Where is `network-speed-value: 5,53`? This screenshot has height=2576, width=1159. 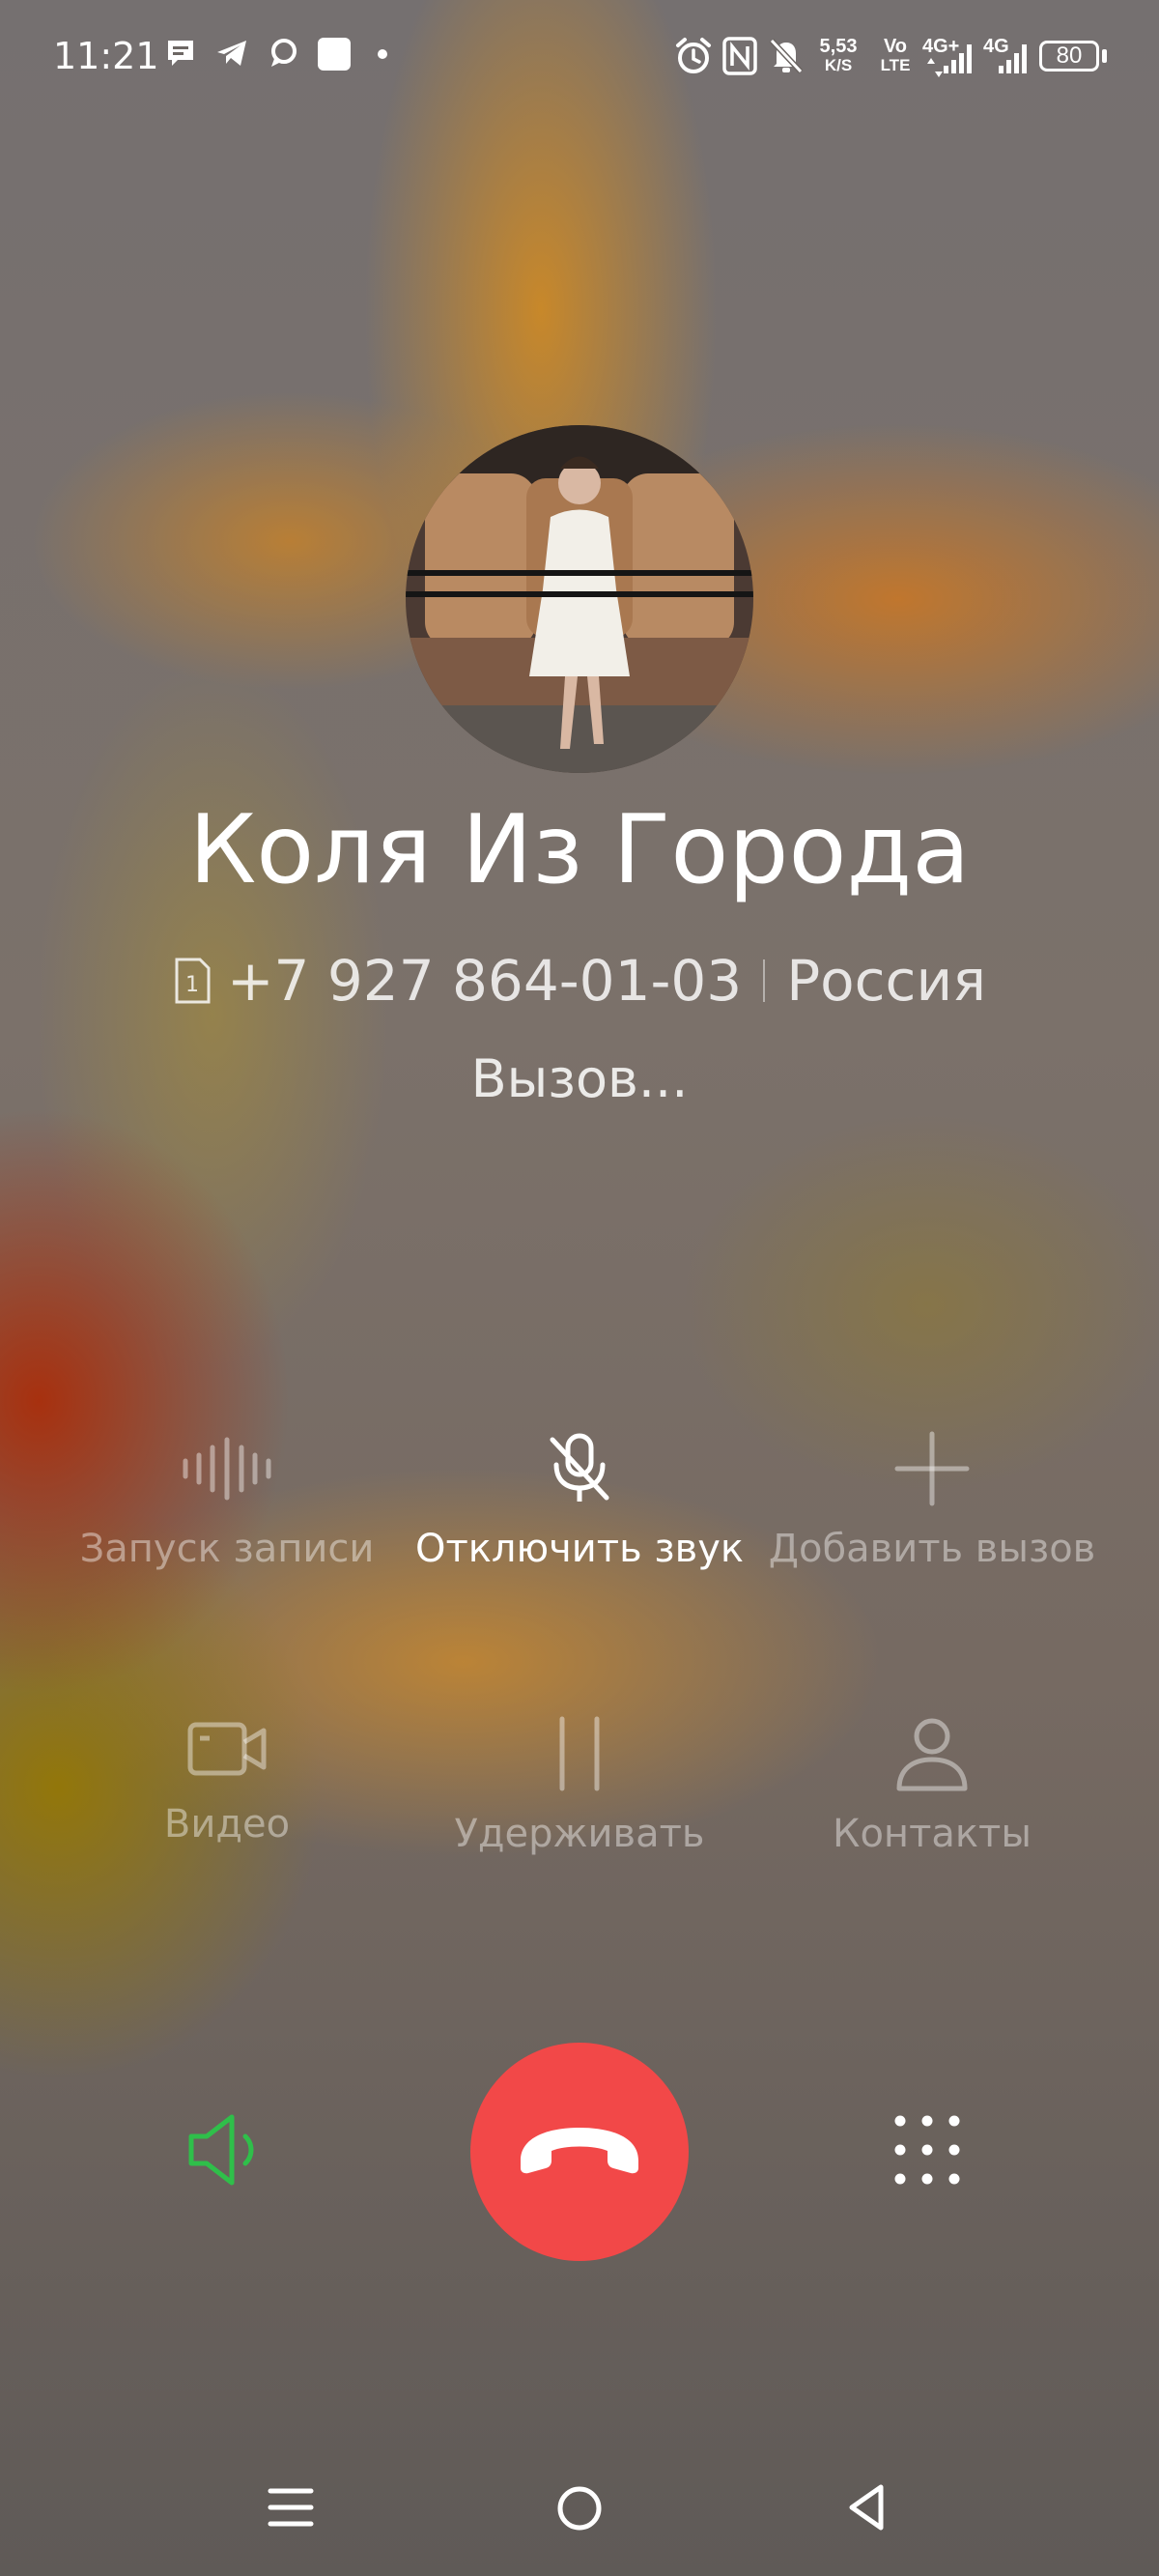
network-speed-value: 5,53 is located at coordinates (839, 47).